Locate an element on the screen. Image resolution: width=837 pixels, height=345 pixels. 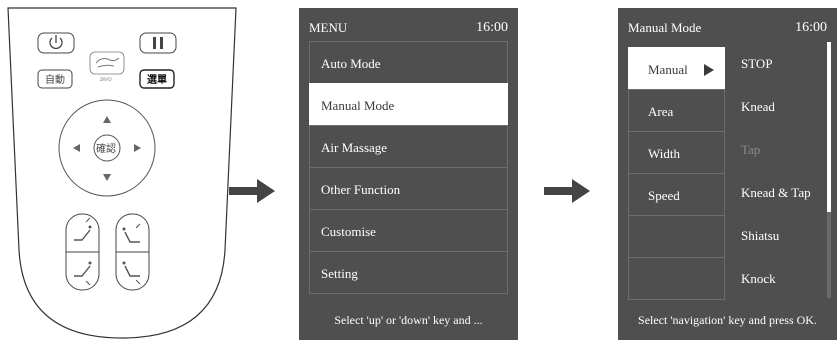
recline-backrest-button is located at coordinates (82, 252).